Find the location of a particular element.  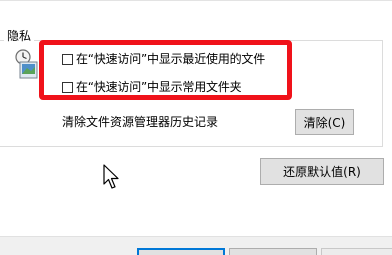

ok-button is located at coordinates (181, 251).